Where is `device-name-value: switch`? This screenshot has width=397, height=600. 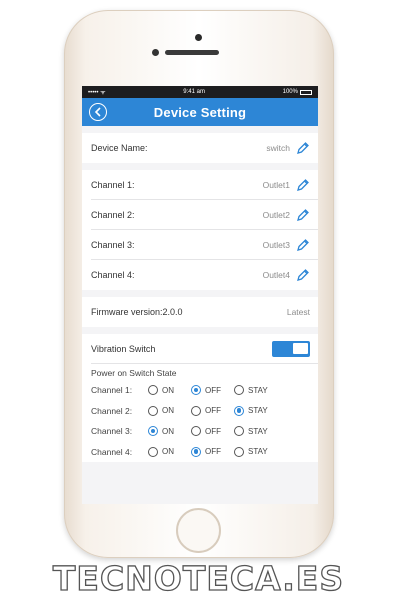 device-name-value: switch is located at coordinates (278, 148).